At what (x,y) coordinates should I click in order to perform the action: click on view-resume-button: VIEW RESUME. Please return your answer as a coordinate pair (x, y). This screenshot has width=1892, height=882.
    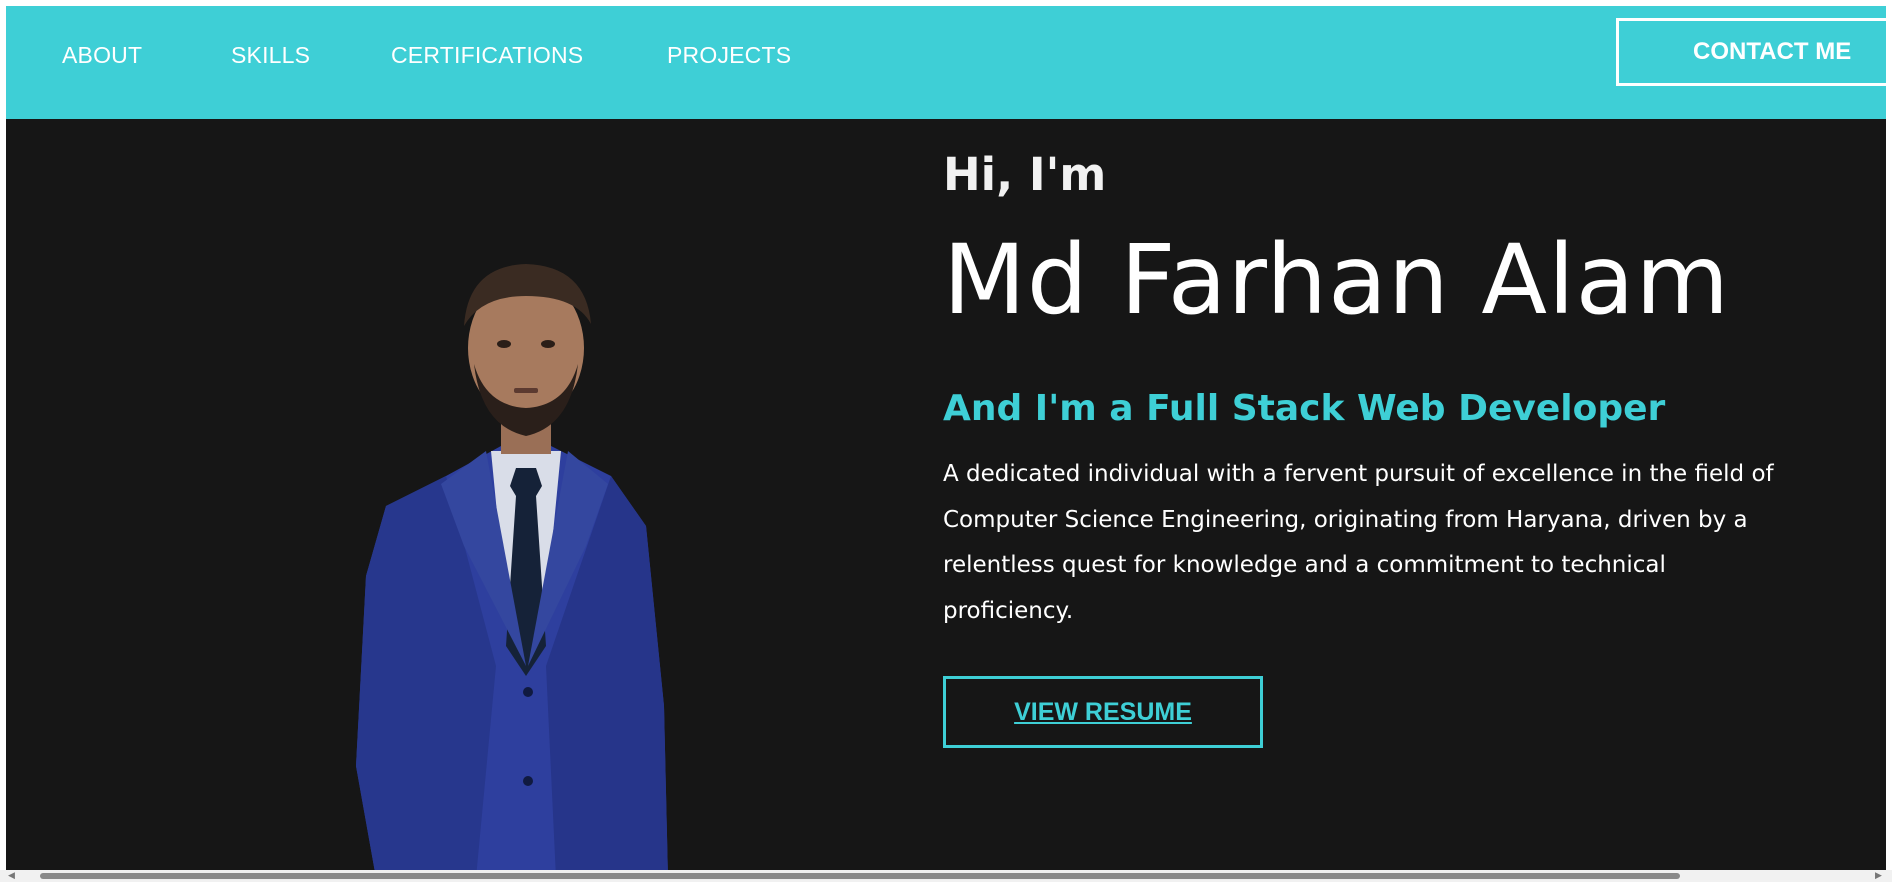
    Looking at the image, I should click on (1103, 712).